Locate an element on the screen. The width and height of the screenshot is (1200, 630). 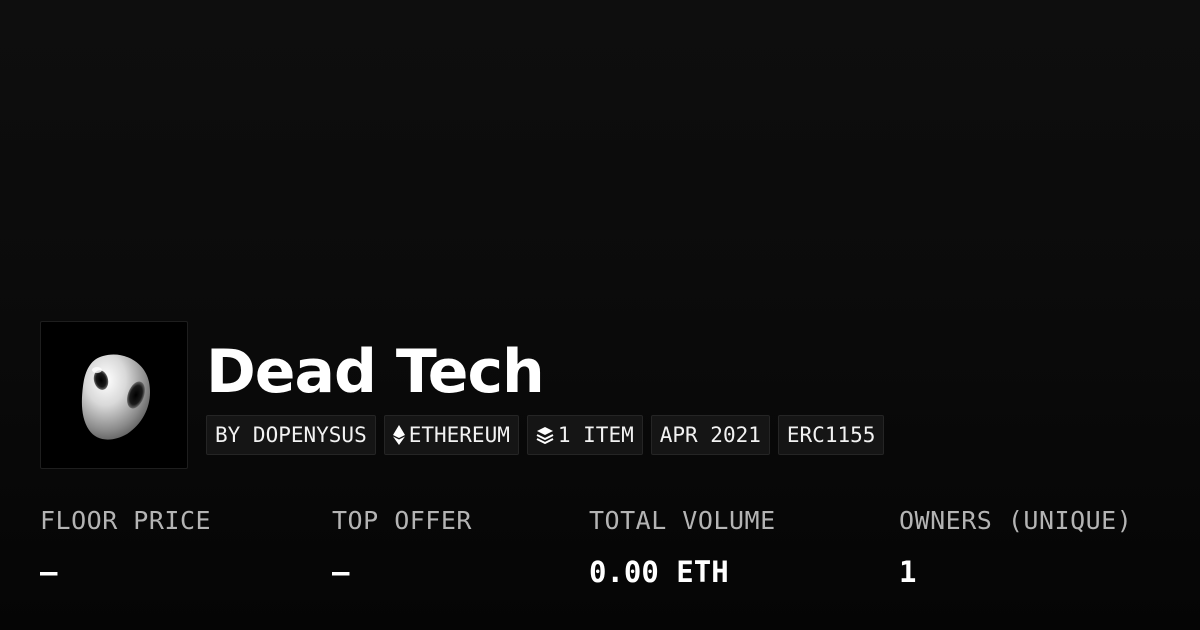
top-offer-value: — is located at coordinates (341, 572).